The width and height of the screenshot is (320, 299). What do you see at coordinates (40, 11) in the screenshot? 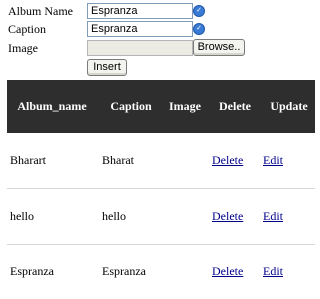
I see `album-name-label: Album Name` at bounding box center [40, 11].